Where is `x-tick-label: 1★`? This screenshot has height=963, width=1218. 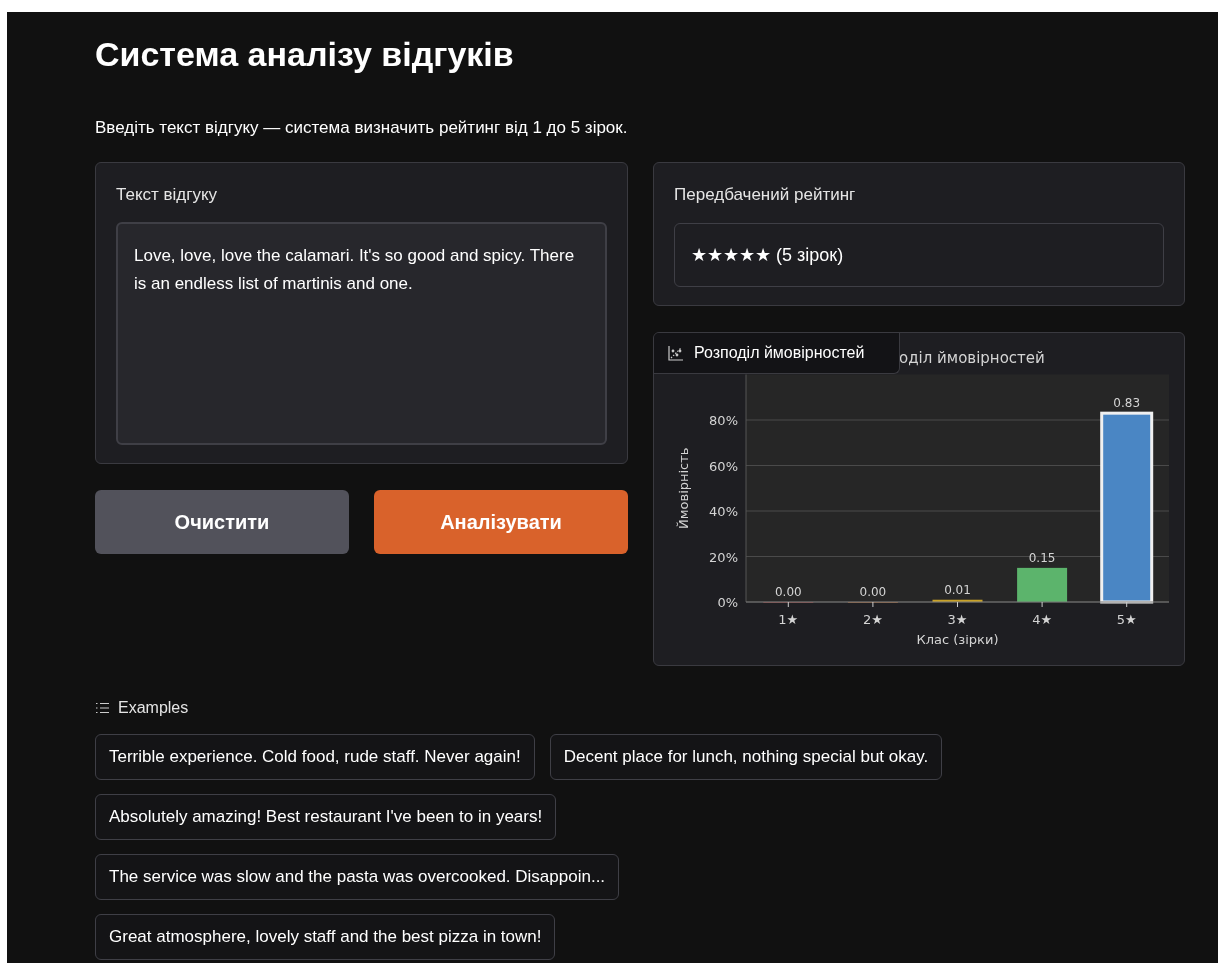 x-tick-label: 1★ is located at coordinates (788, 619).